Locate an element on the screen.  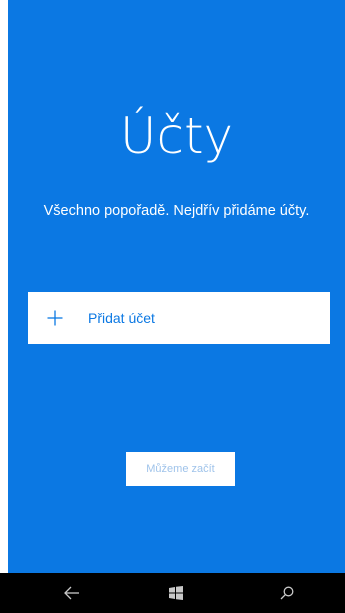
search-icon is located at coordinates (287, 593).